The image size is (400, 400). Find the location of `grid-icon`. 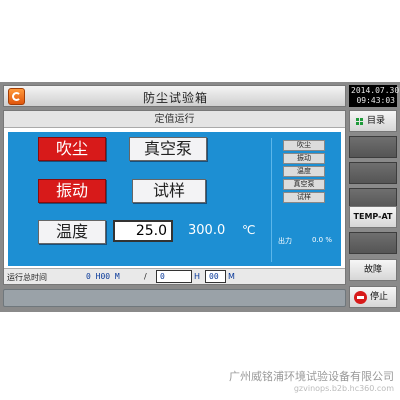

grid-icon is located at coordinates (360, 122).